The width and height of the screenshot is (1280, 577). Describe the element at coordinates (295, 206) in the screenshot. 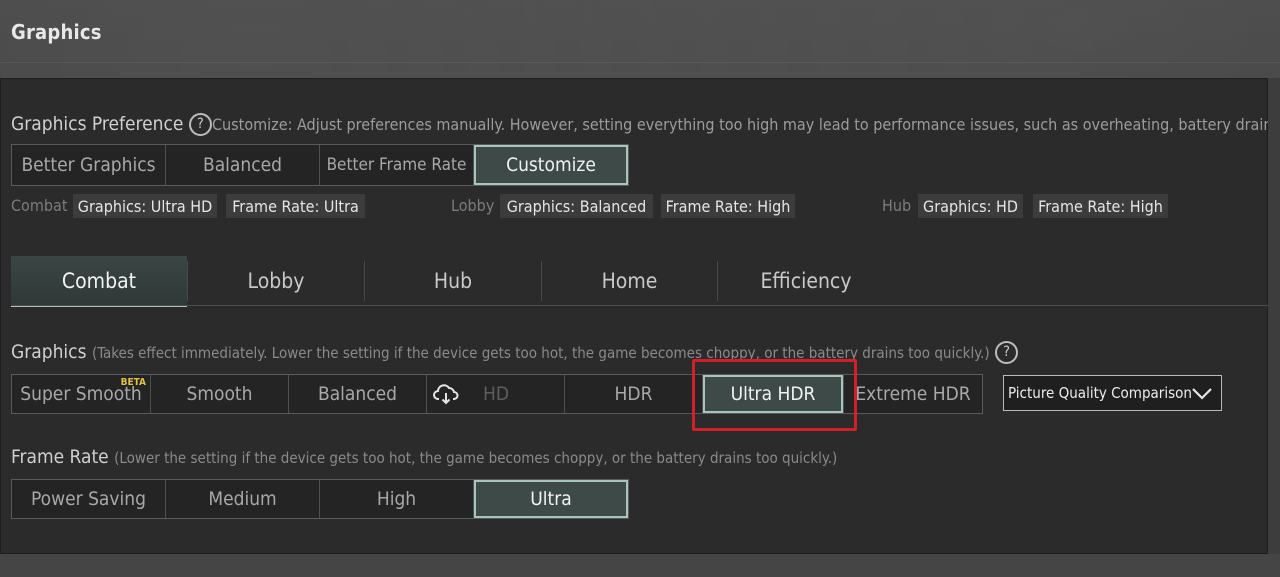

I see `summary-combat-frame-rate: Frame Rate: Ultra` at that location.